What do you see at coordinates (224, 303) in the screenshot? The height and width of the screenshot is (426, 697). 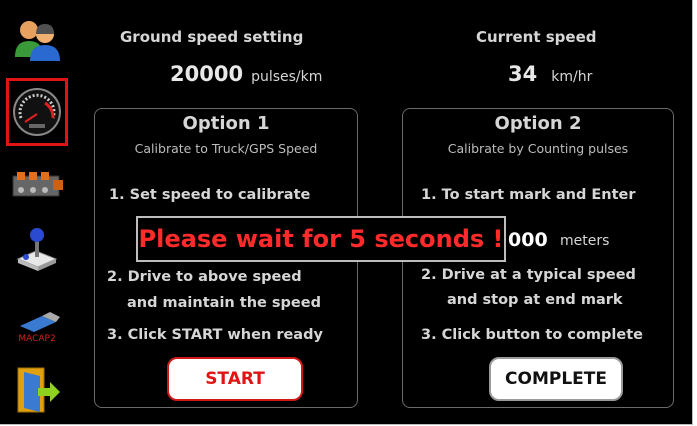 I see `option1-step2b: and maintain the speed` at bounding box center [224, 303].